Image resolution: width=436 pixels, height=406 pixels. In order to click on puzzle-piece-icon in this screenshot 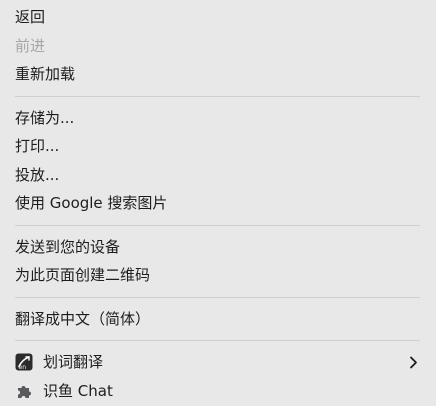, I will do `click(24, 391)`.